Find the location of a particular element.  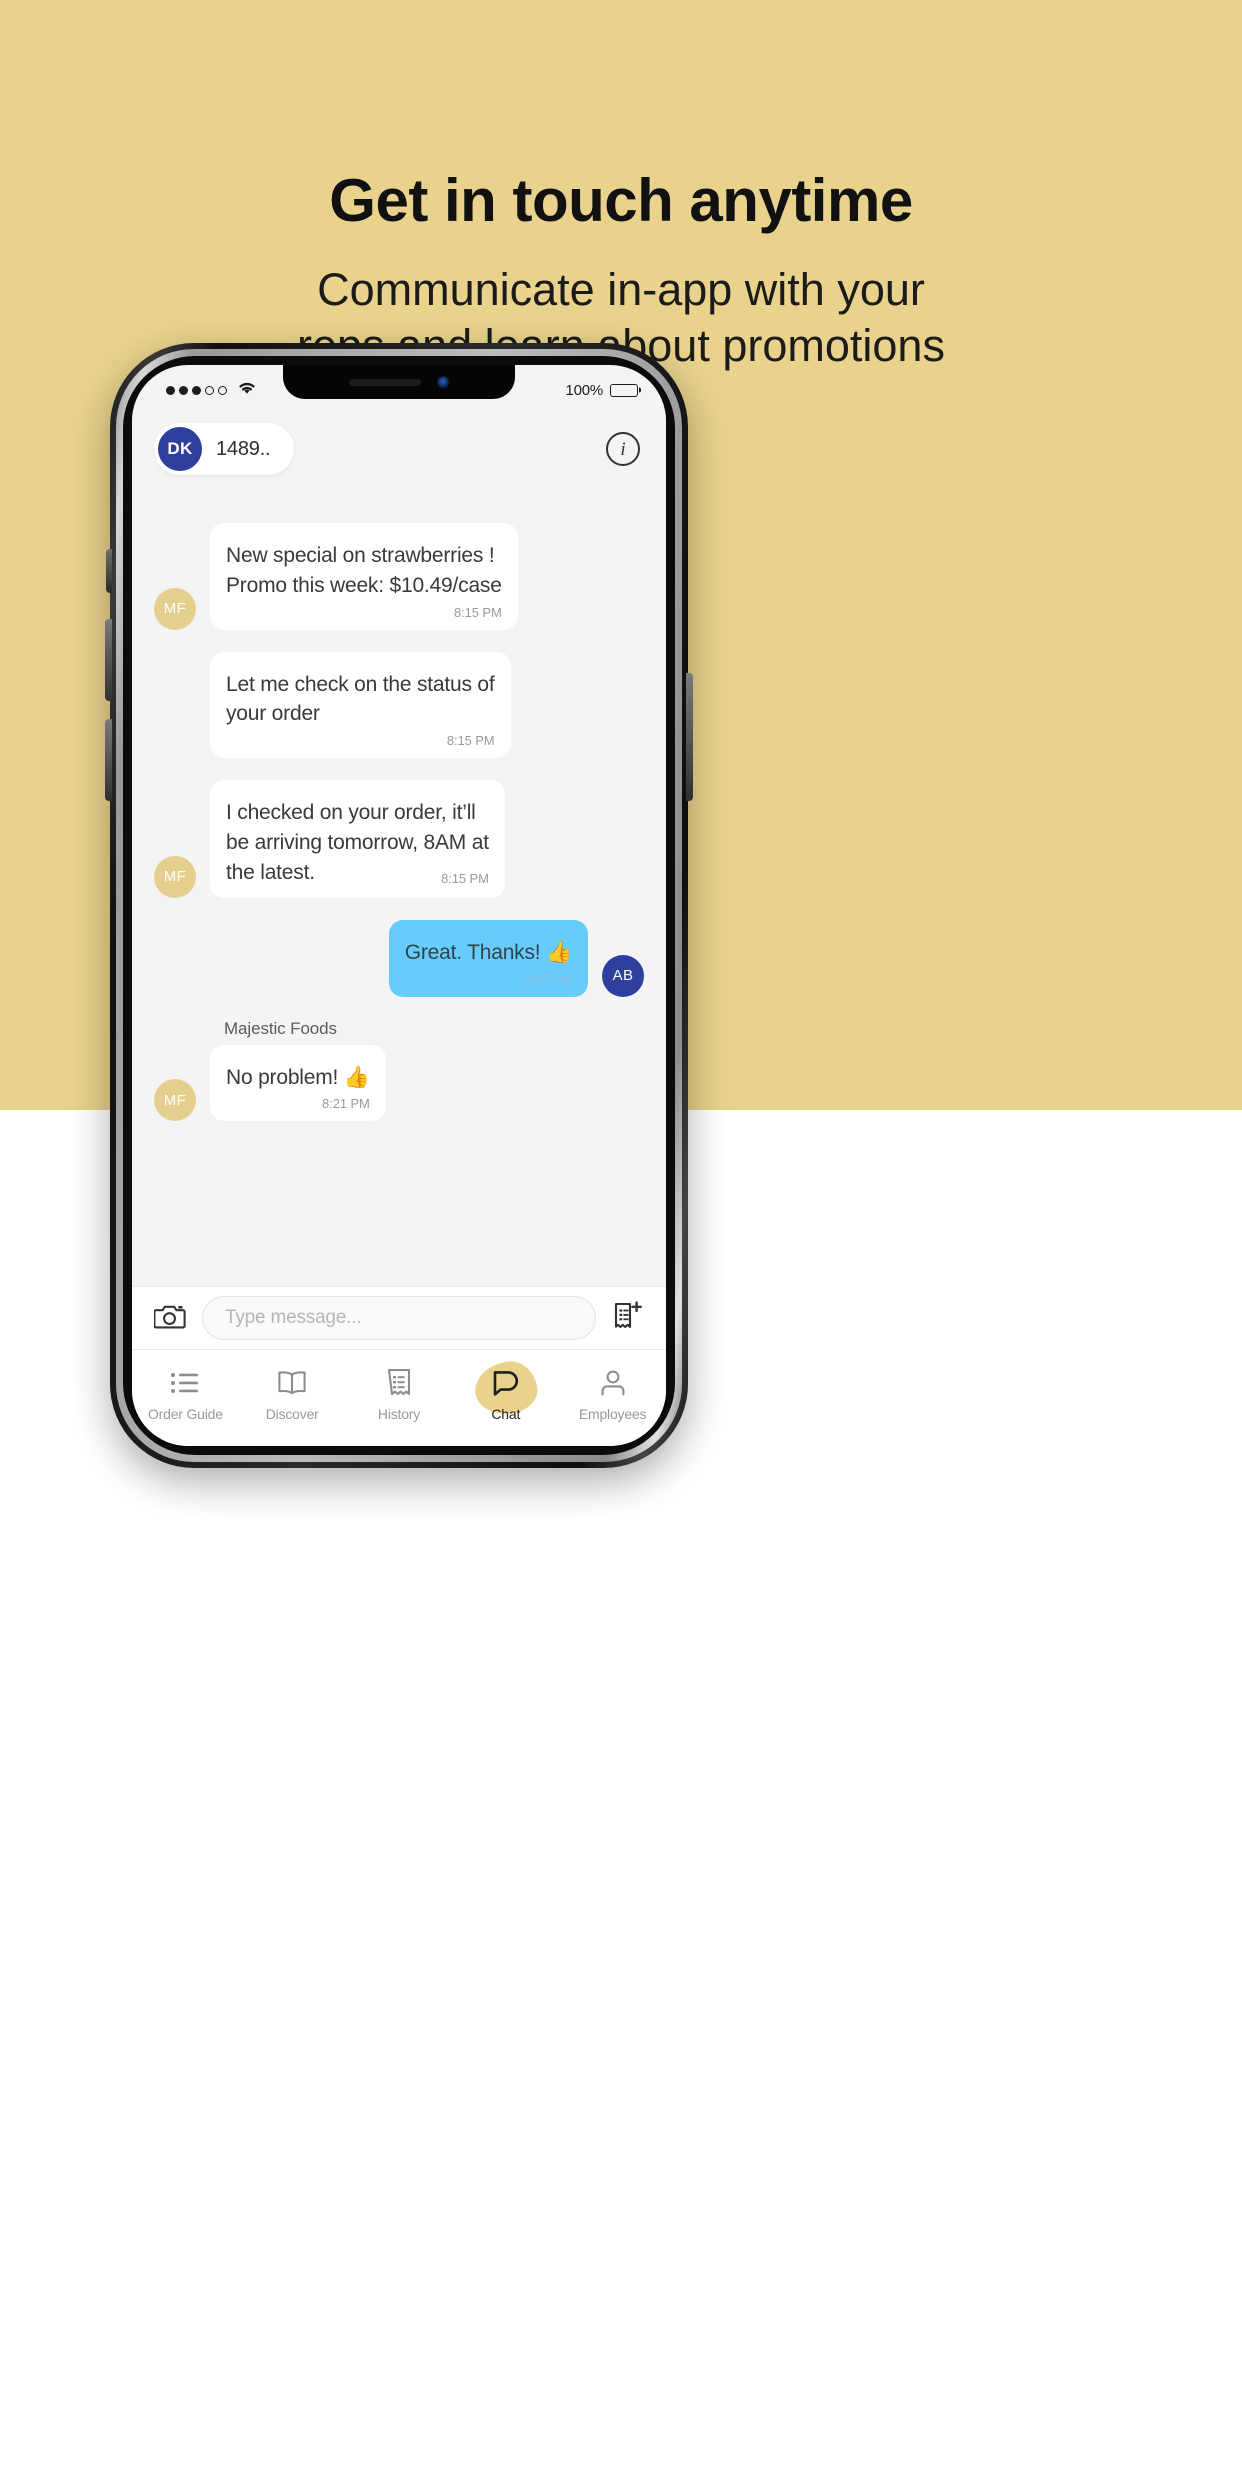

message-timestamp: 8:21 PM is located at coordinates (346, 1104).